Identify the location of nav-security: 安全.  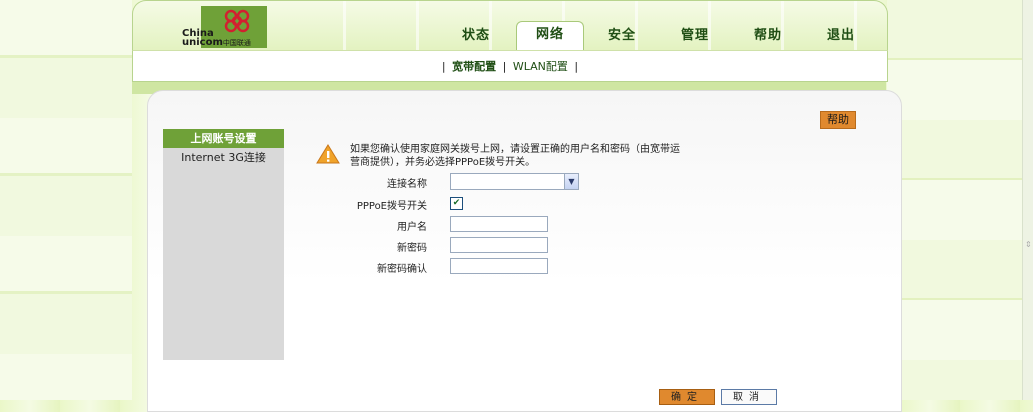
(622, 36).